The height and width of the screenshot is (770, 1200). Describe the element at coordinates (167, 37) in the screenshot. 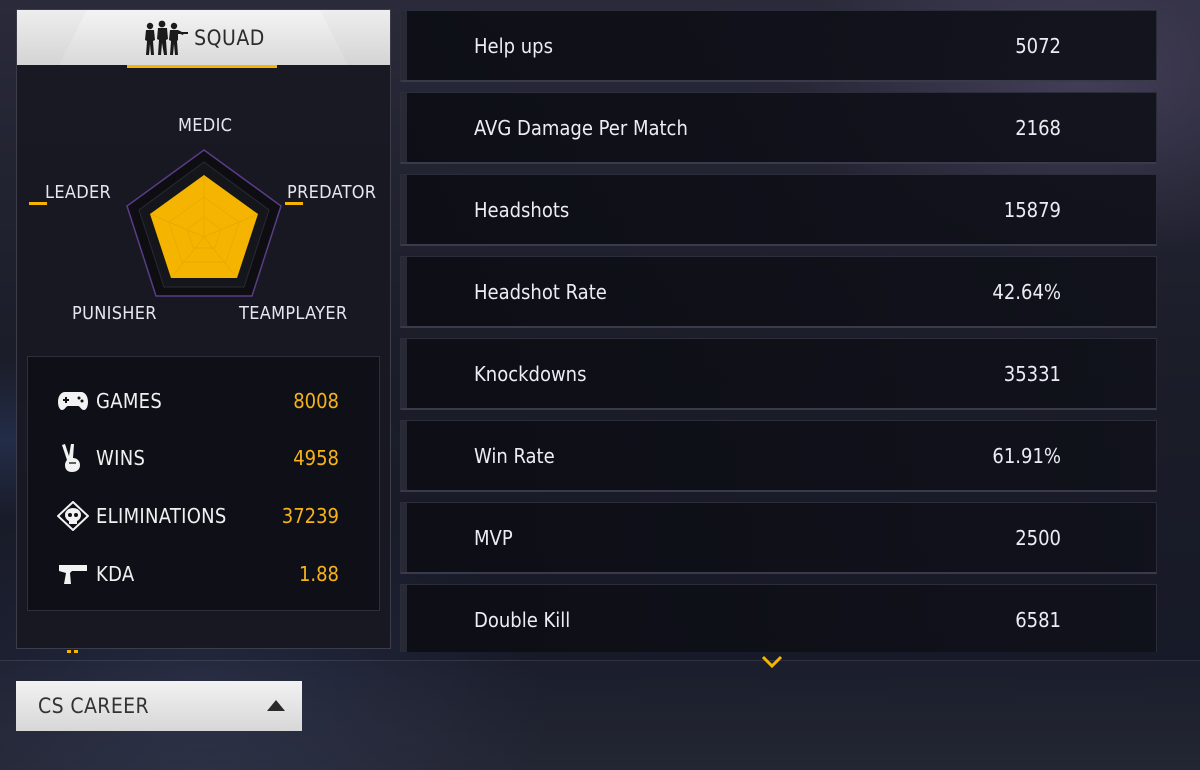

I see `squad-soldiers-icon` at that location.